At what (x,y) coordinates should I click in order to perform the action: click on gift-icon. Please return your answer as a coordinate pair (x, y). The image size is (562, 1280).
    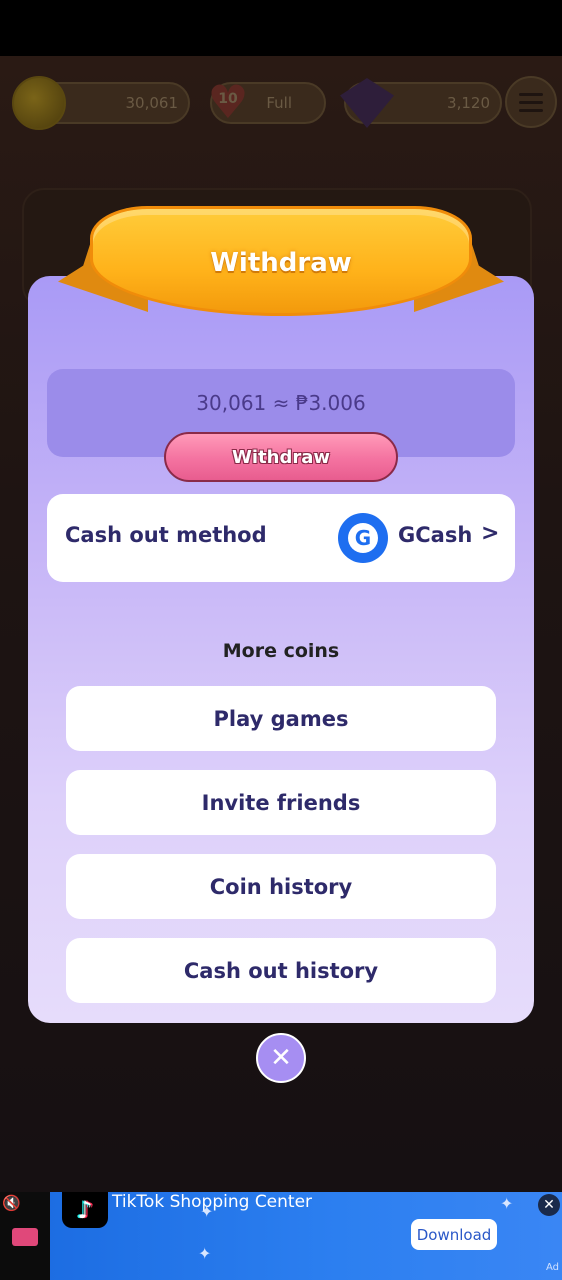
    Looking at the image, I should click on (25, 1237).